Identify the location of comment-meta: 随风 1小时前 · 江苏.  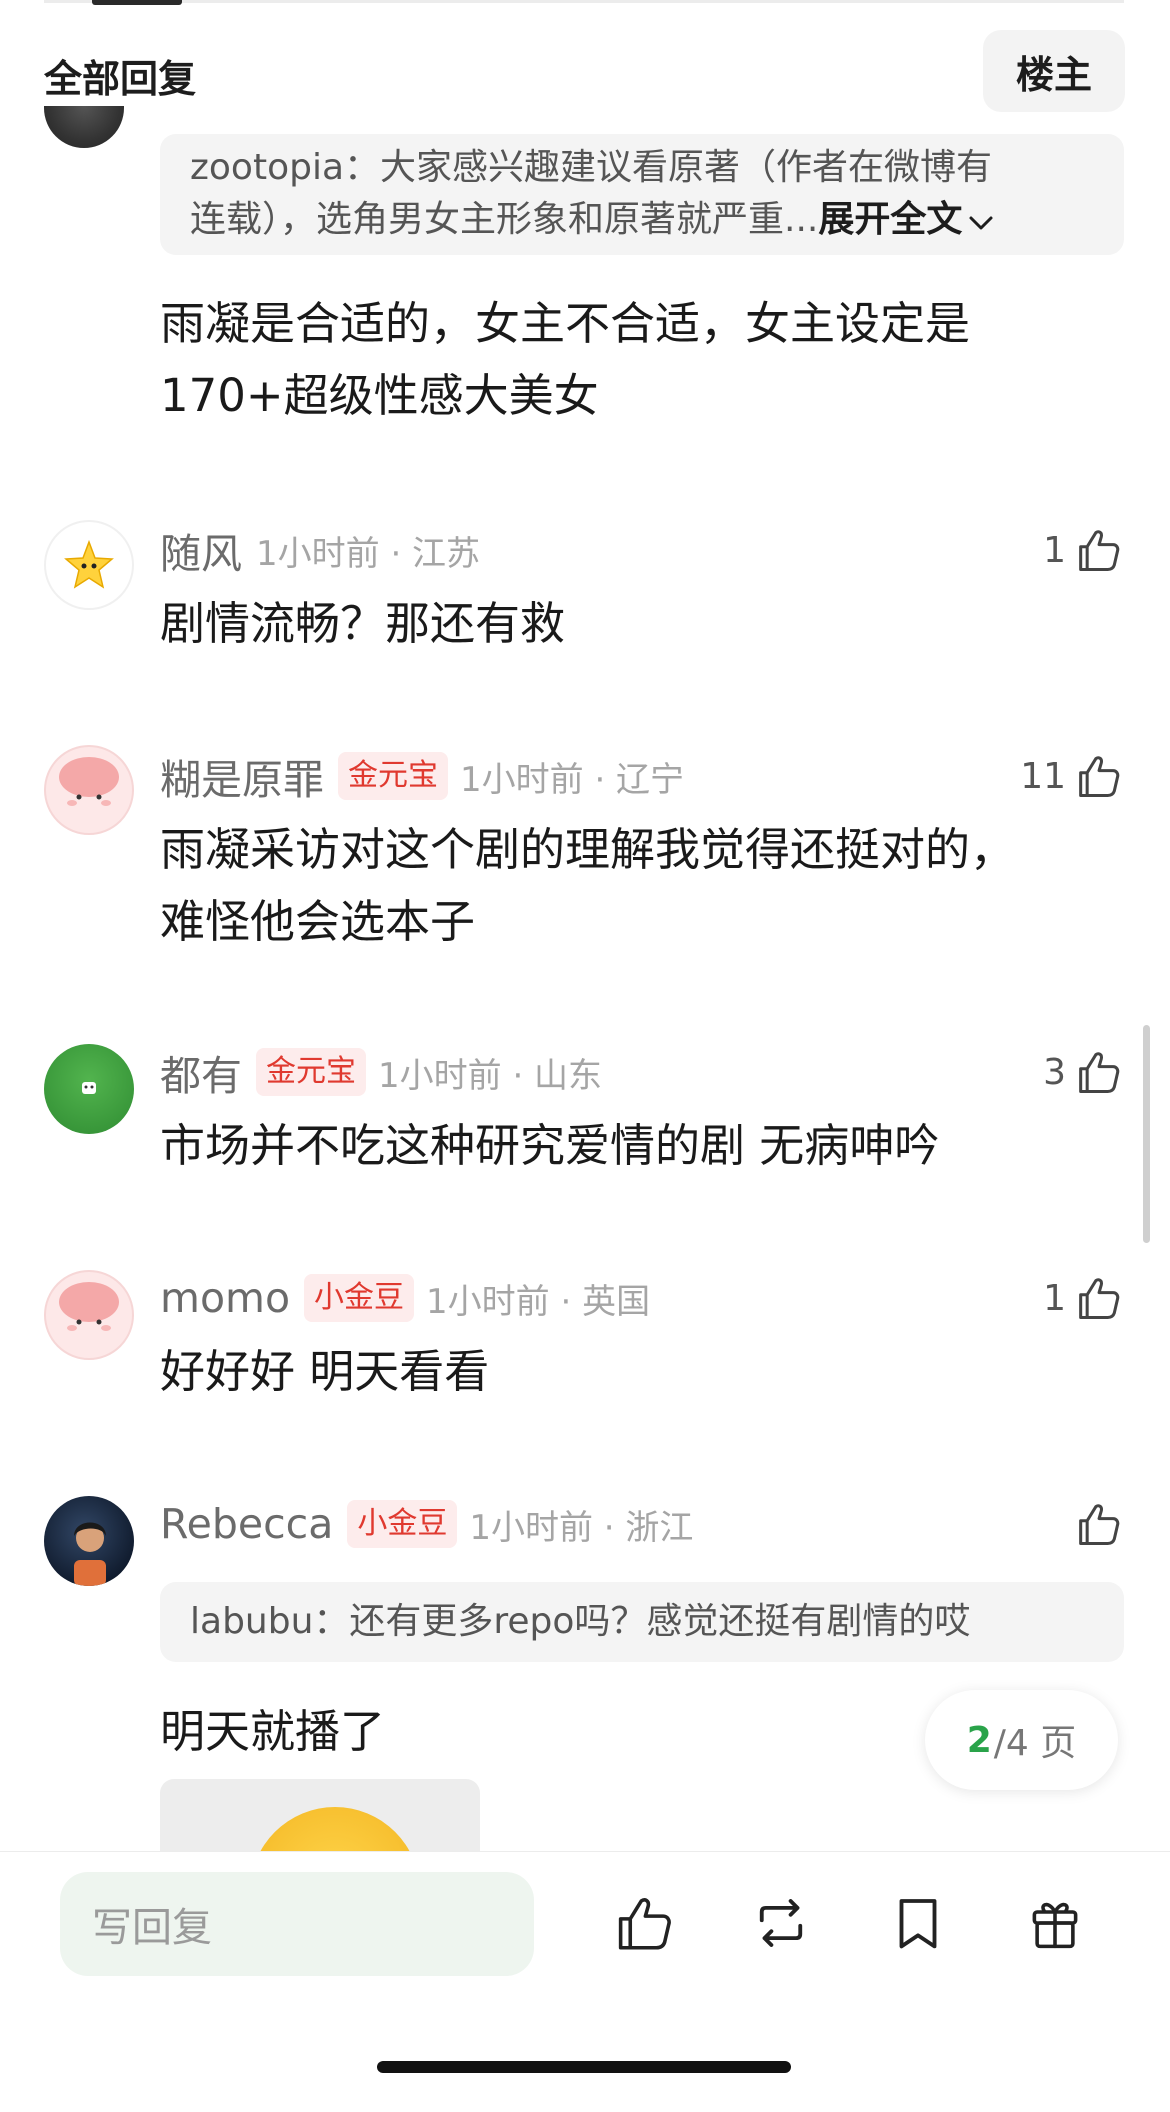
(320, 550).